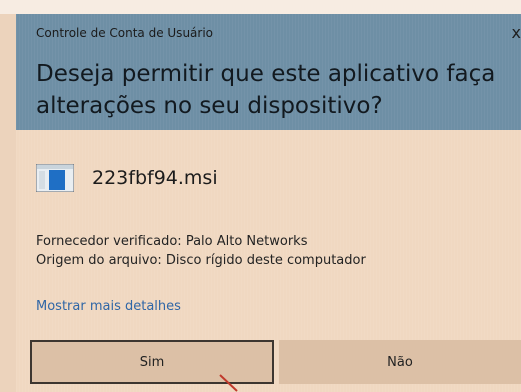  I want to click on more-details-link: Mostrar mais detalhes, so click(108, 306).